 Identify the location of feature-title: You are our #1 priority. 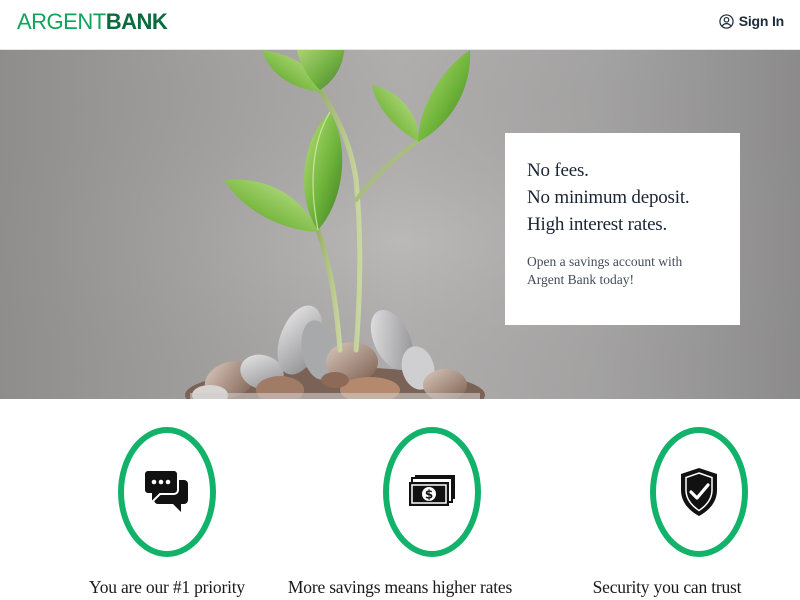
(167, 587).